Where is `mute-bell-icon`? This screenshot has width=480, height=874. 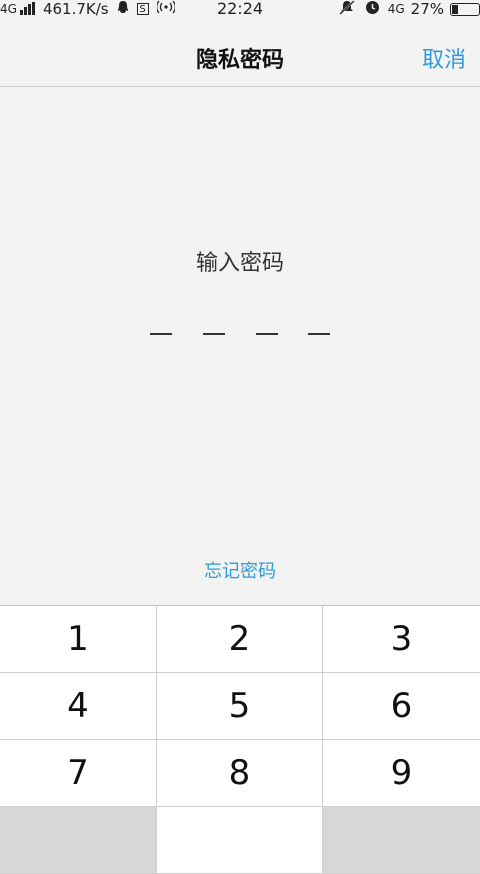
mute-bell-icon is located at coordinates (347, 9).